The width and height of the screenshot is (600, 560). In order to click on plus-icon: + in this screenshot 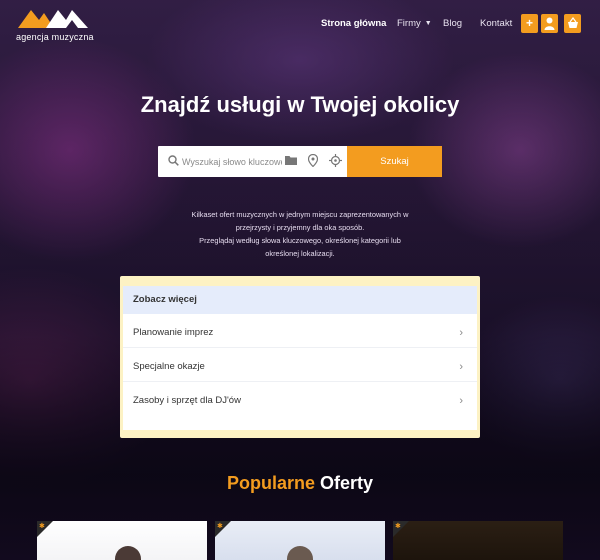, I will do `click(529, 23)`.